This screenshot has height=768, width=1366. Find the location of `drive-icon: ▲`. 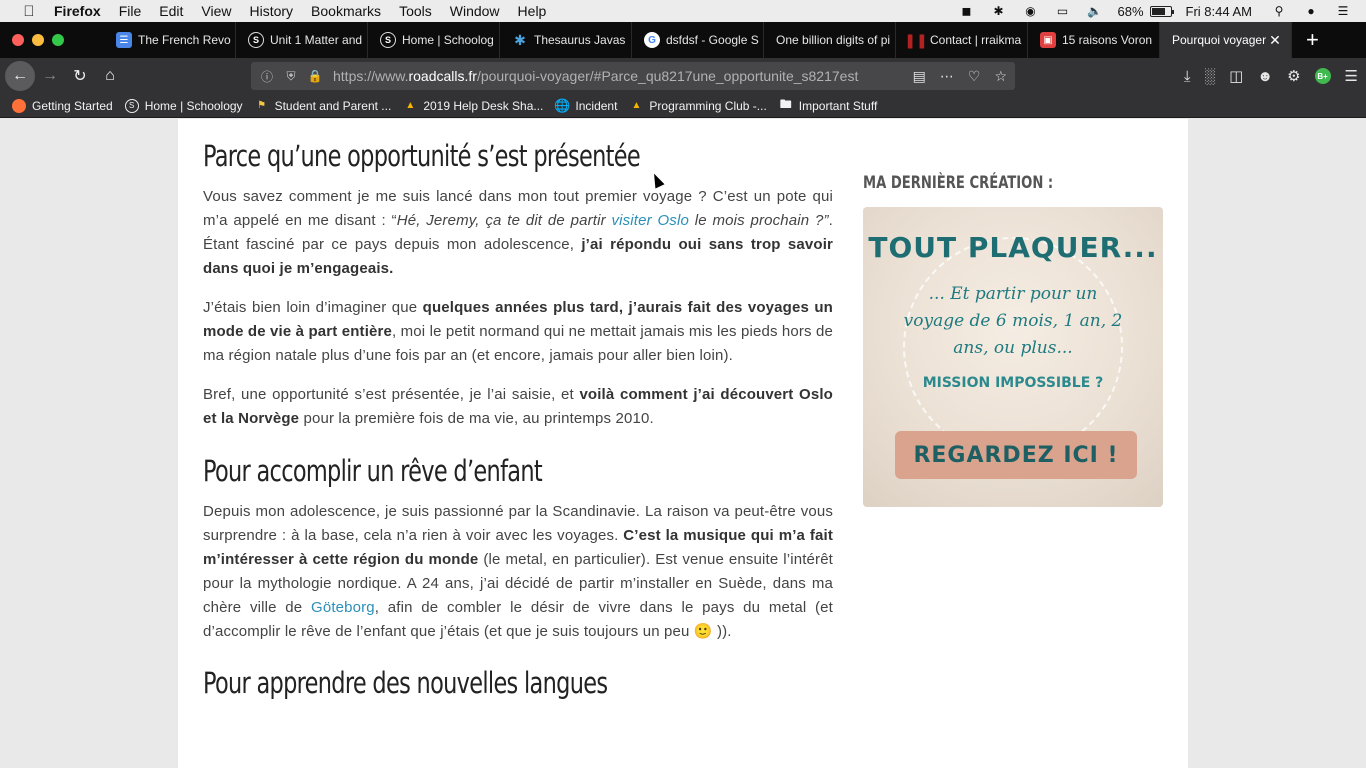

drive-icon: ▲ is located at coordinates (636, 105).